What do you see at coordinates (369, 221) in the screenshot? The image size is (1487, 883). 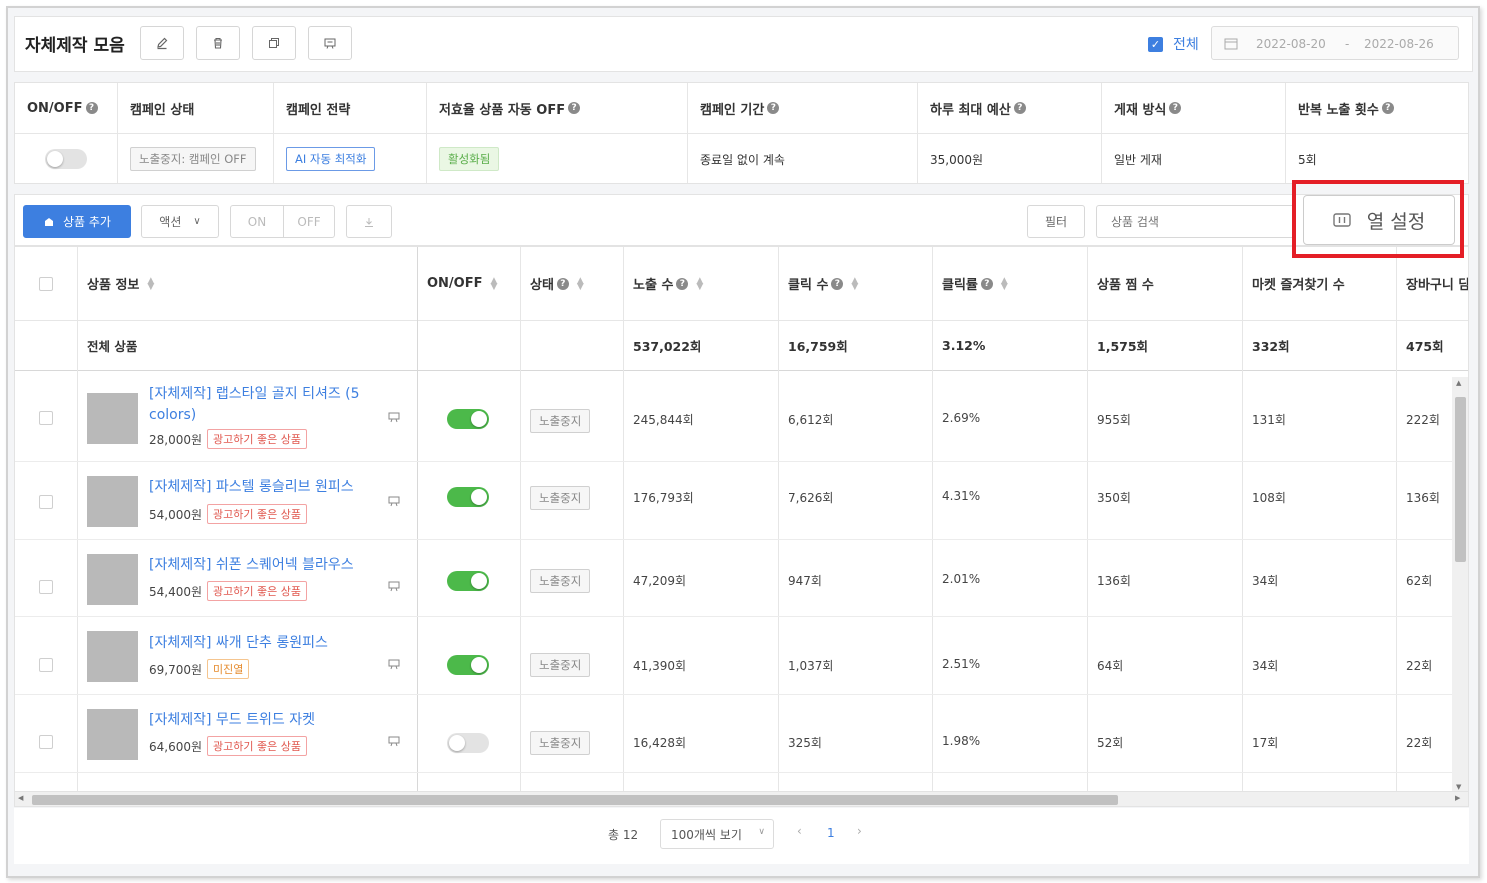 I see `download-button` at bounding box center [369, 221].